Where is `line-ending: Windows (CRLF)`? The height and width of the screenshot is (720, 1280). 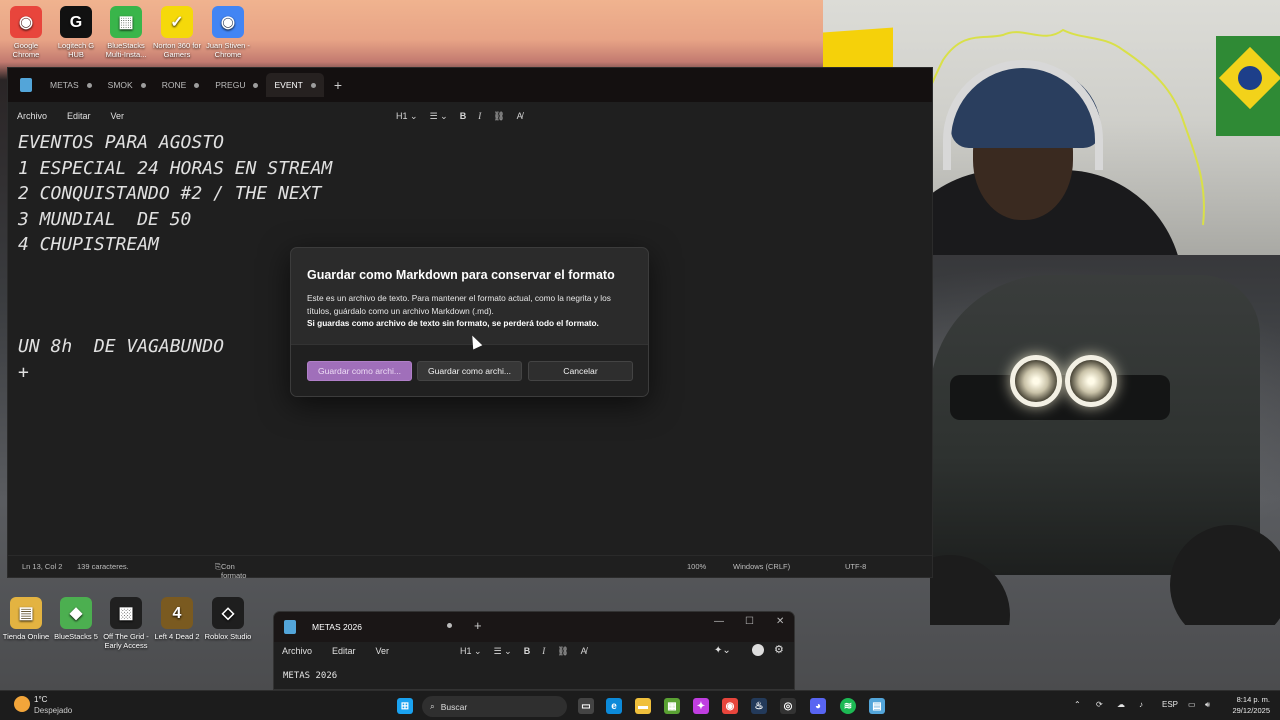 line-ending: Windows (CRLF) is located at coordinates (761, 566).